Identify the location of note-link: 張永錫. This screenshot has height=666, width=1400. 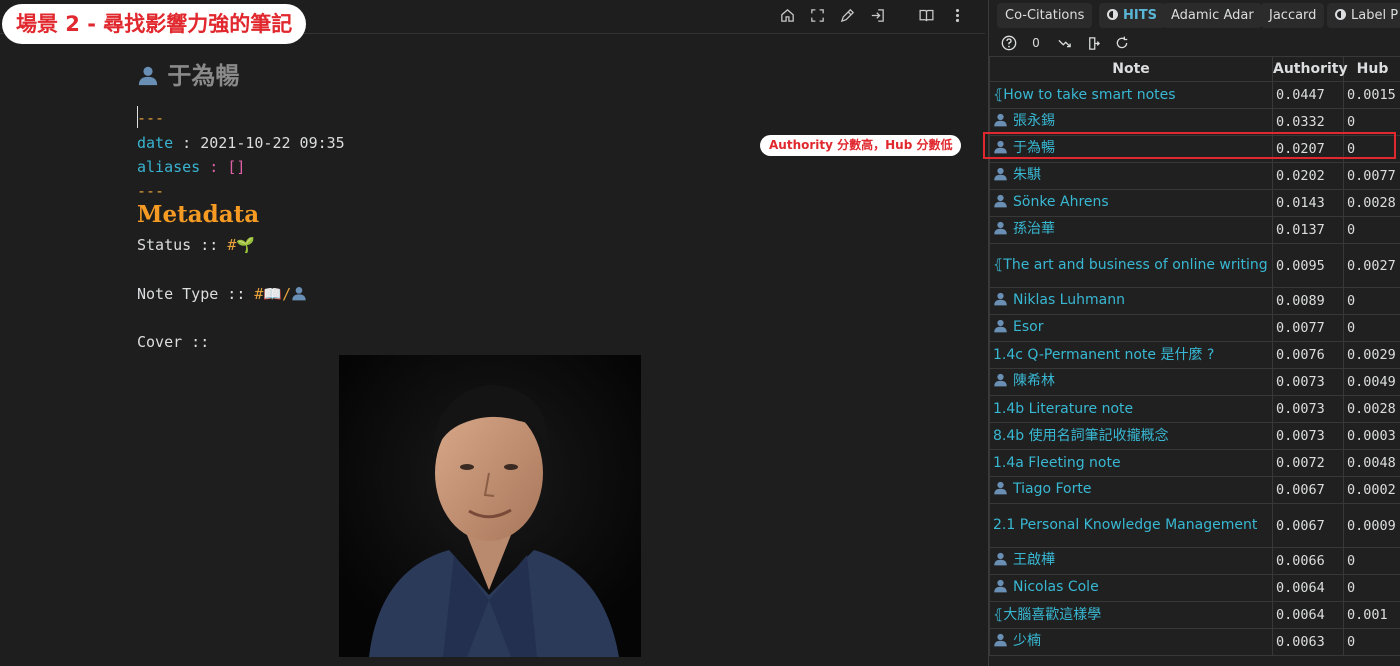
(1131, 122).